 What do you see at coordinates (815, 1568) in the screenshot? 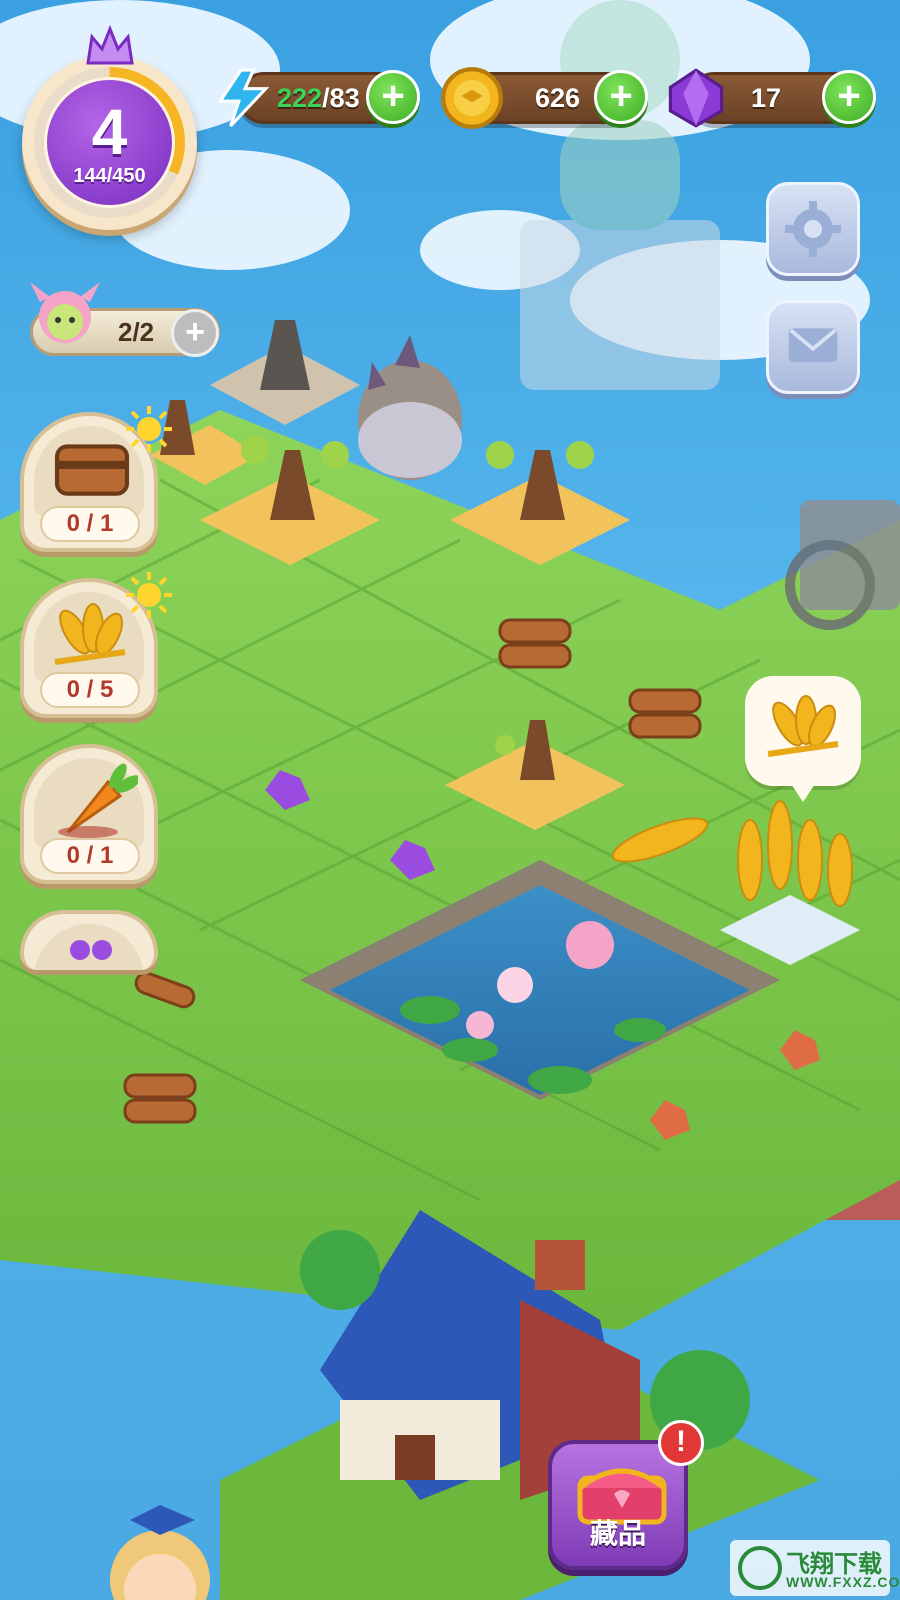
I see `site-watermark: 飞翔下载 WWW.FXXZ.COM` at bounding box center [815, 1568].